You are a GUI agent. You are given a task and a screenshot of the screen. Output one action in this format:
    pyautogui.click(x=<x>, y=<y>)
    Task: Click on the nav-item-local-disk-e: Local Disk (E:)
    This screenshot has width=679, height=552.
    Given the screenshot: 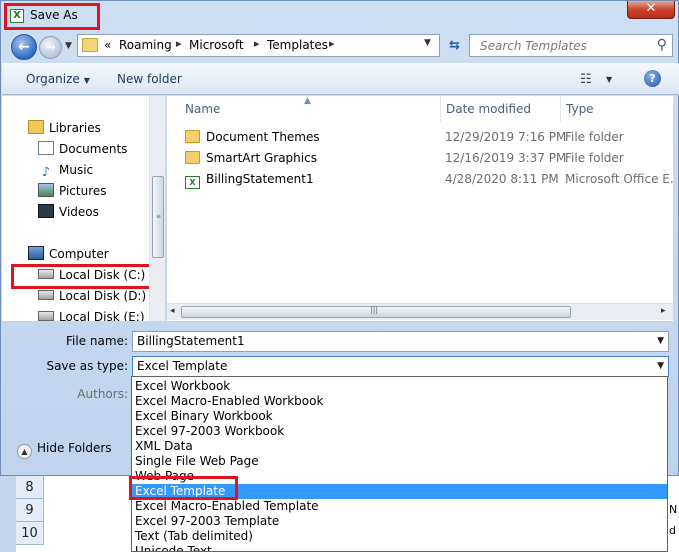 What is the action you would take?
    pyautogui.click(x=91, y=314)
    